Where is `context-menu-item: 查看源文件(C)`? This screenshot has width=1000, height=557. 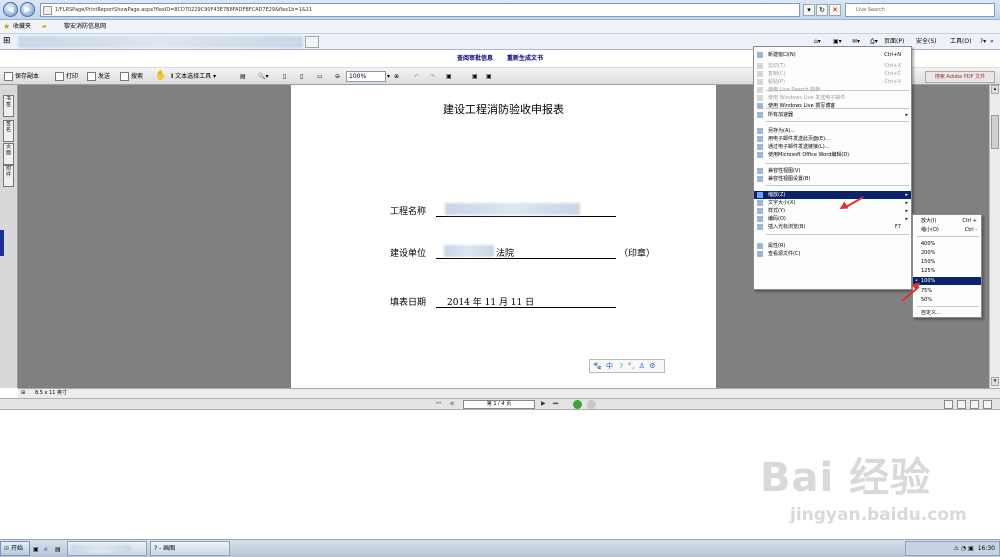
context-menu-item: 查看源文件(C) is located at coordinates (832, 254).